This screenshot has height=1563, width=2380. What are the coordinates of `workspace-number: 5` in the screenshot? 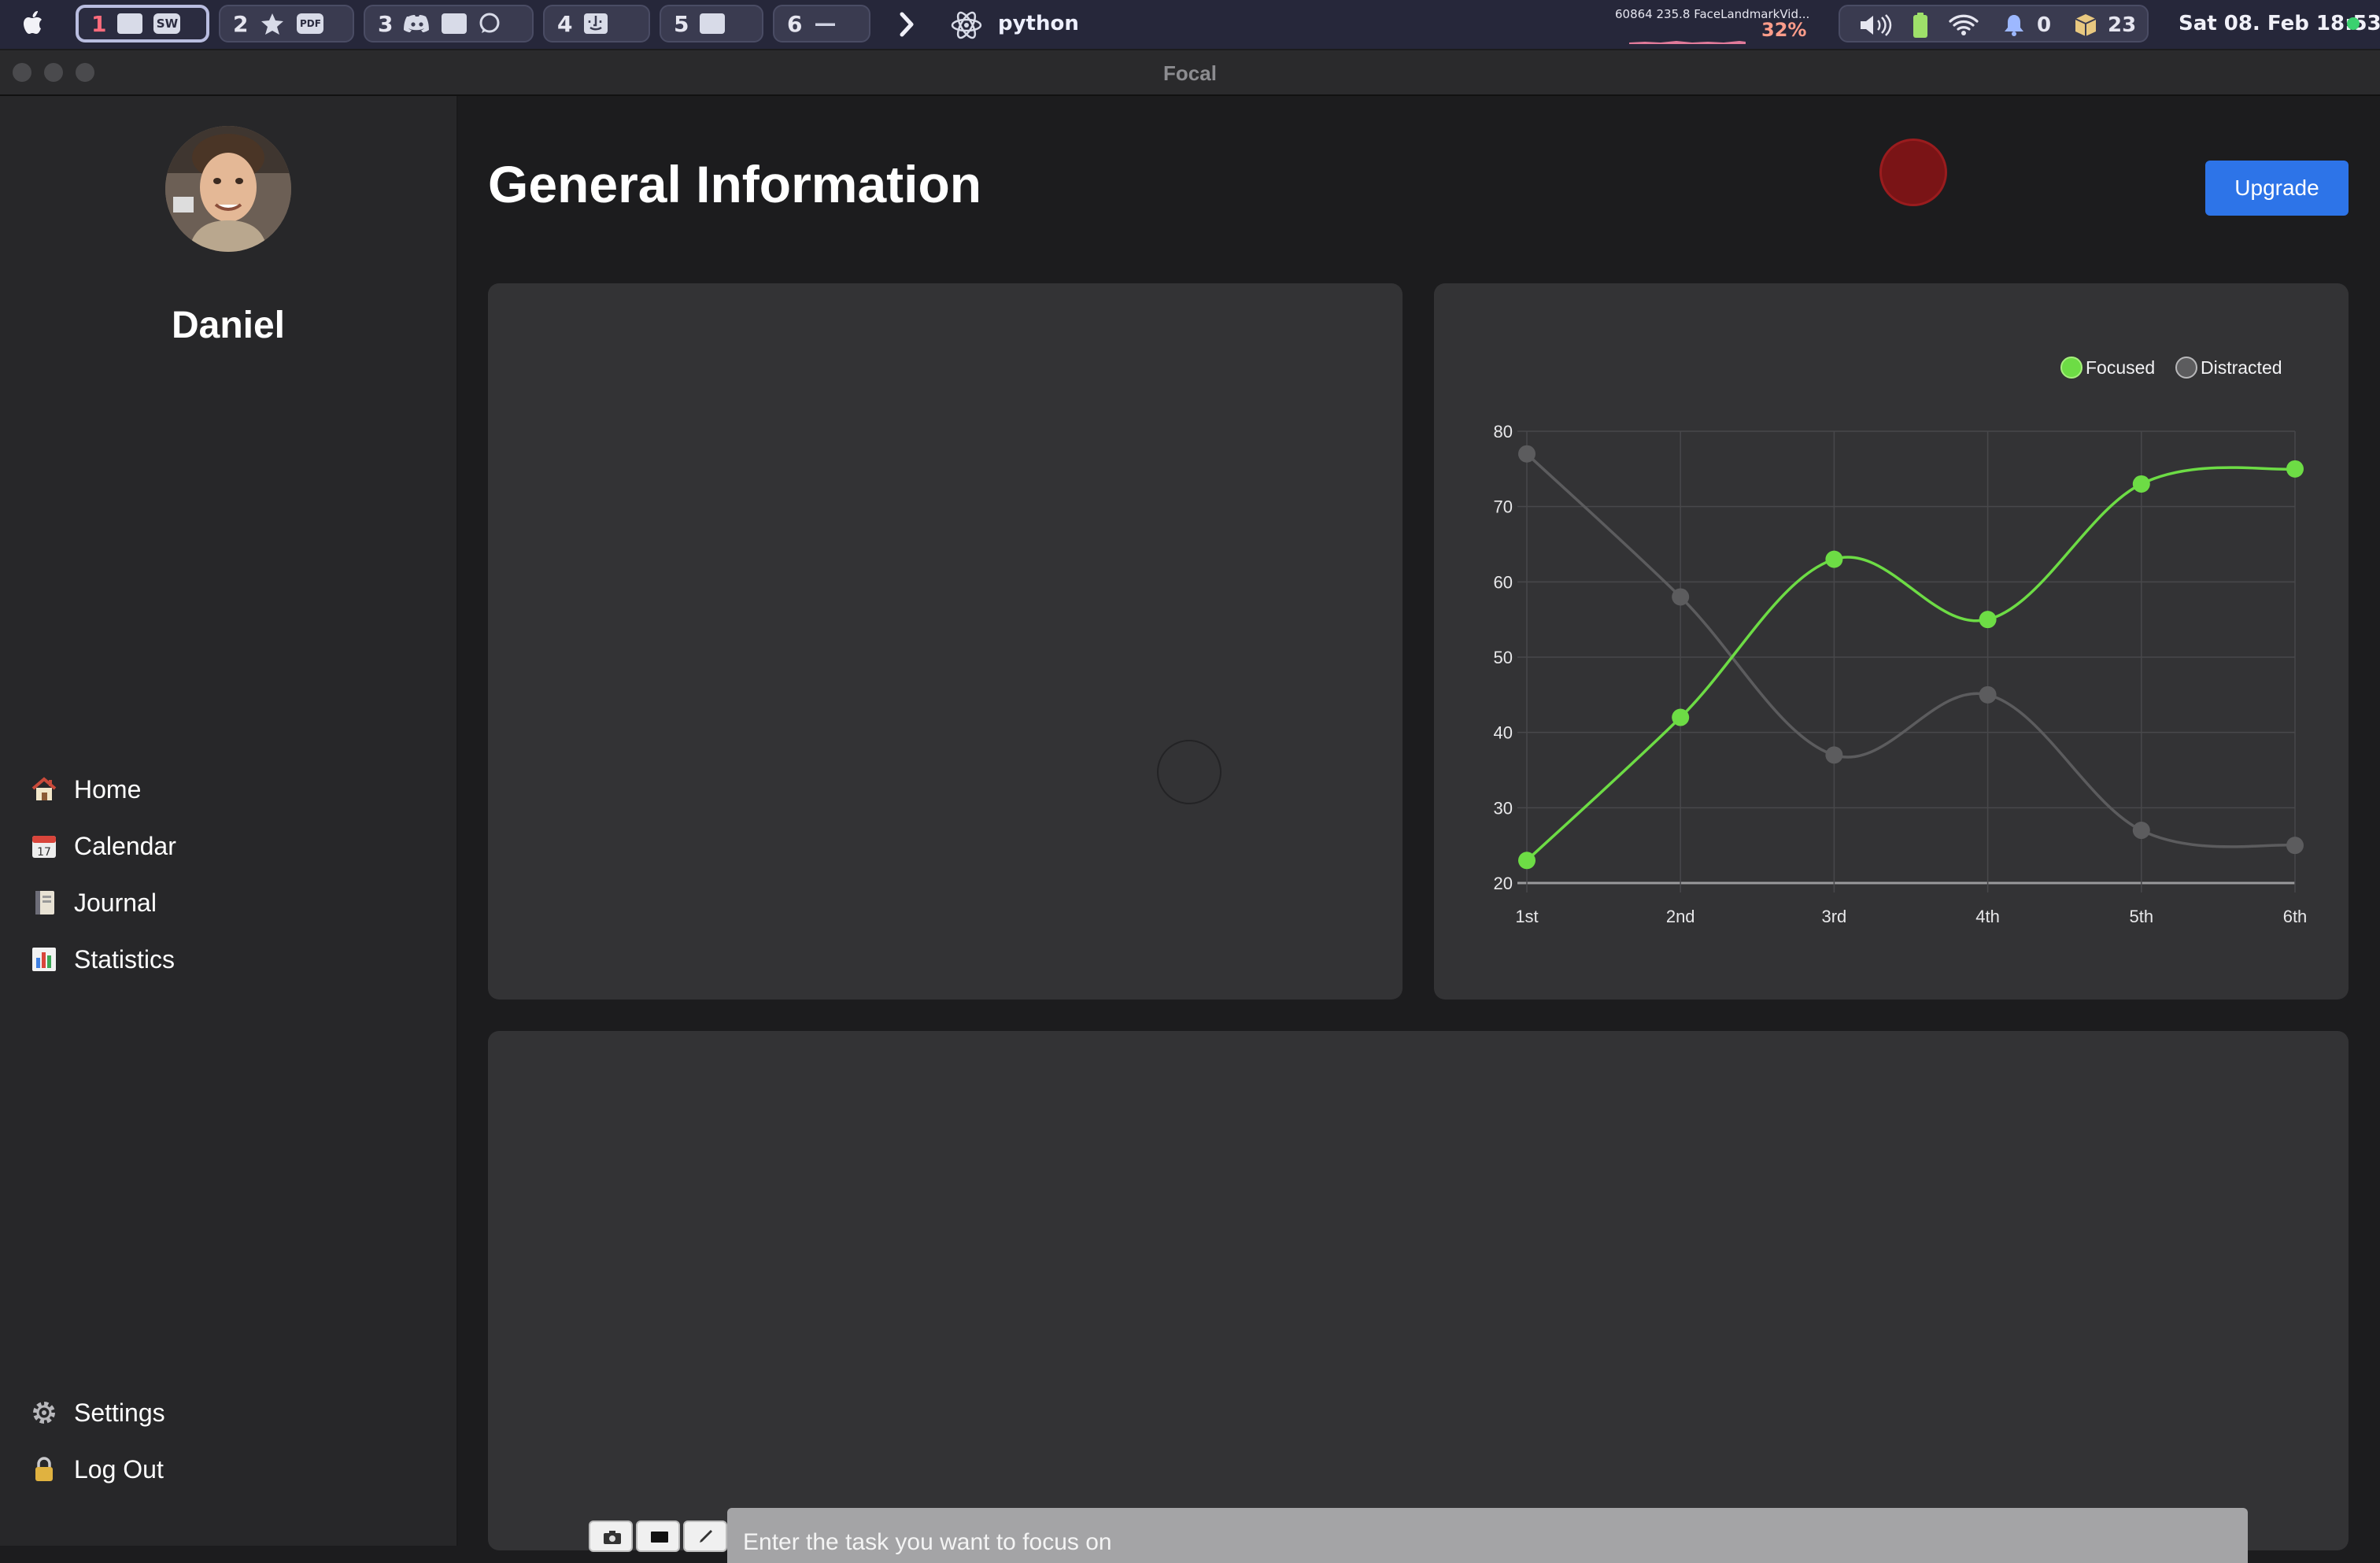 It's located at (681, 23).